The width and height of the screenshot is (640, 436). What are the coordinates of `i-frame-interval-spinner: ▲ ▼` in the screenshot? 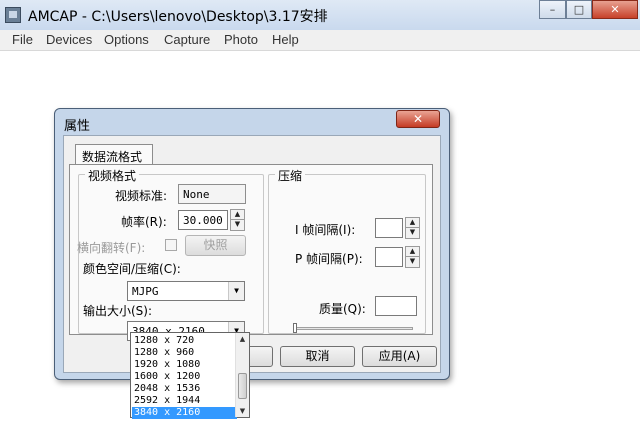 It's located at (412, 228).